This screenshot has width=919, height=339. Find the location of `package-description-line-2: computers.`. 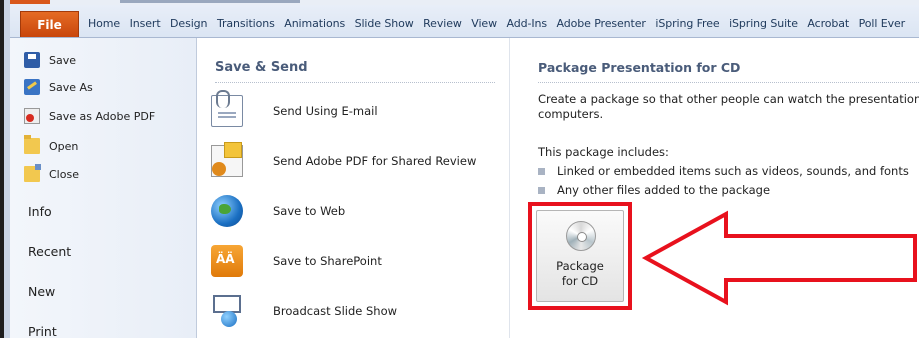

package-description-line-2: computers. is located at coordinates (571, 114).